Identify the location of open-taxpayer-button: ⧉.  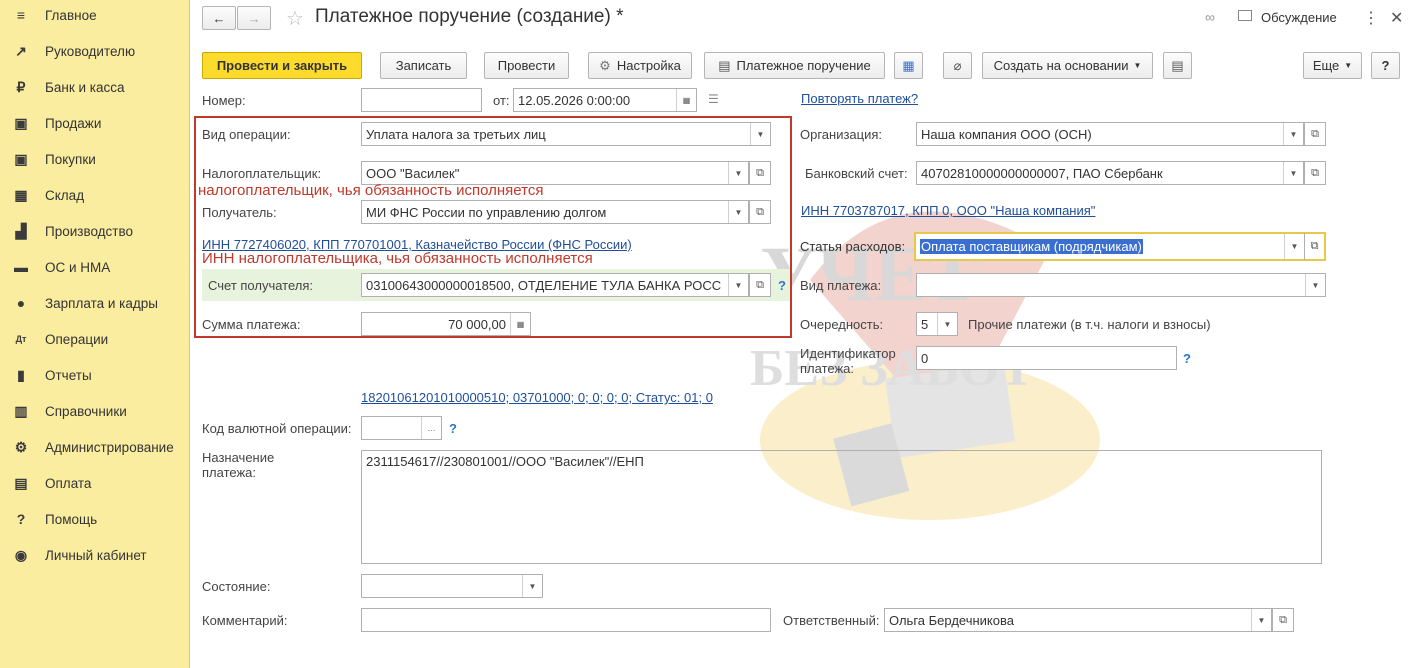
(760, 173).